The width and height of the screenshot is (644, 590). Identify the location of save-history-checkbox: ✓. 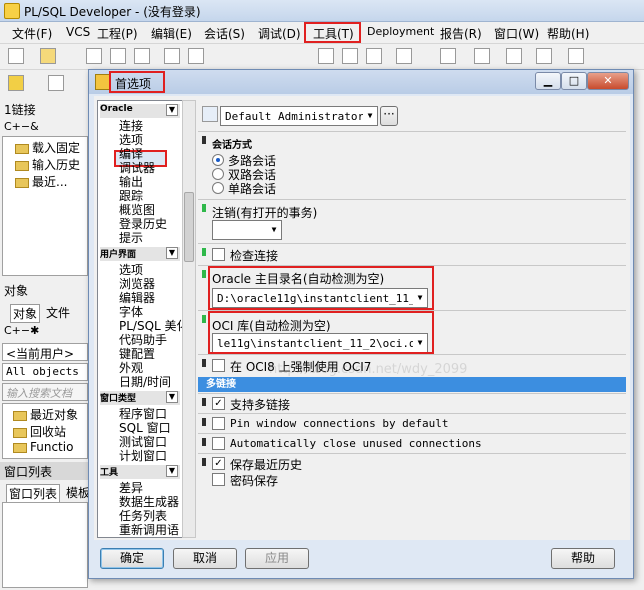
(218, 463).